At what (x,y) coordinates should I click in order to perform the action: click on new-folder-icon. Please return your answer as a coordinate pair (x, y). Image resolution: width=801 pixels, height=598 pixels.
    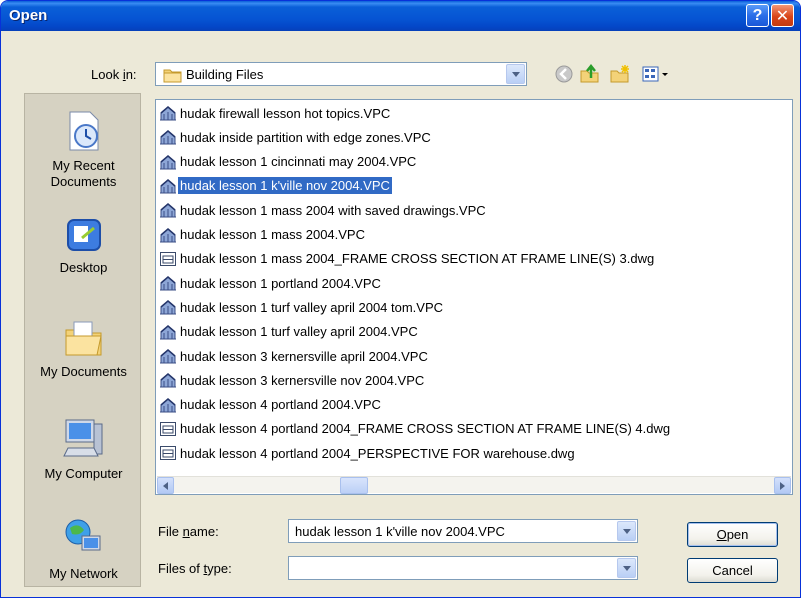
    Looking at the image, I should click on (620, 74).